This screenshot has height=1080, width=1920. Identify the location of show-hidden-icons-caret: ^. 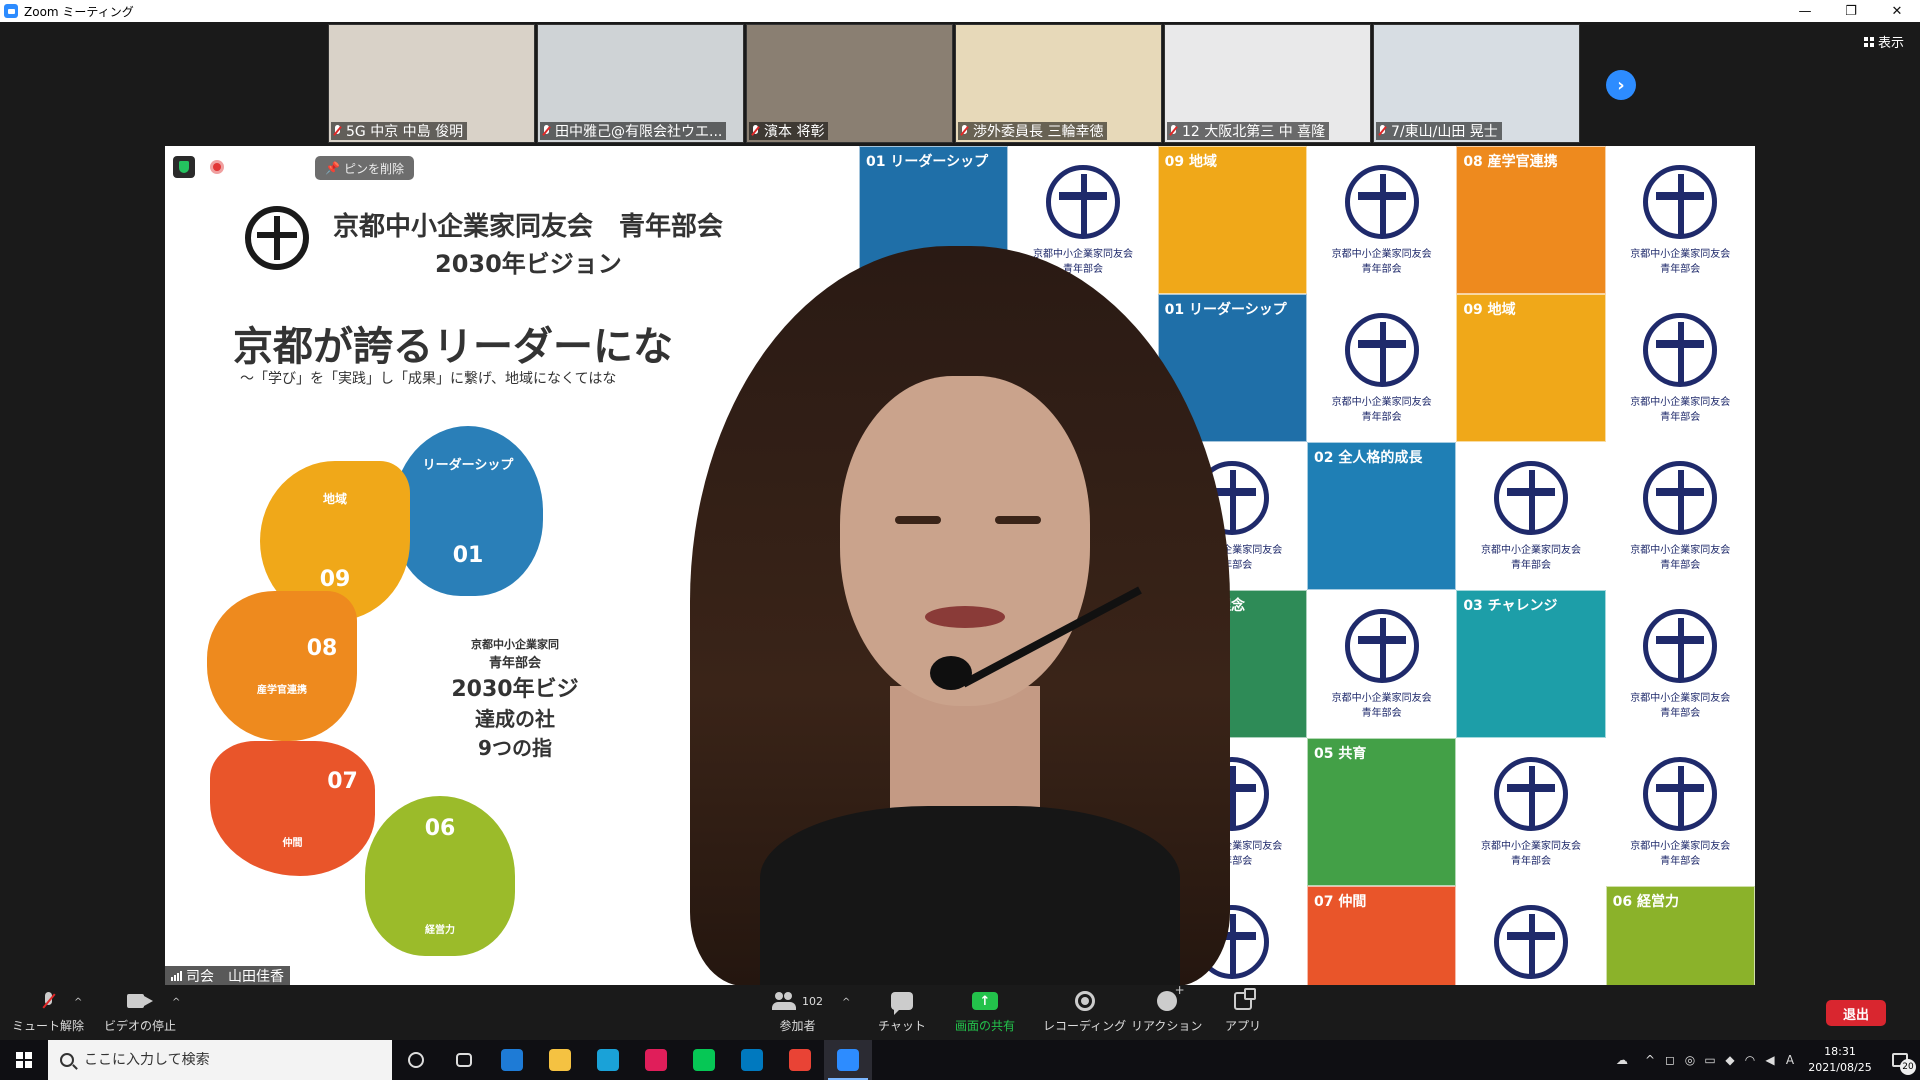
(1650, 1060).